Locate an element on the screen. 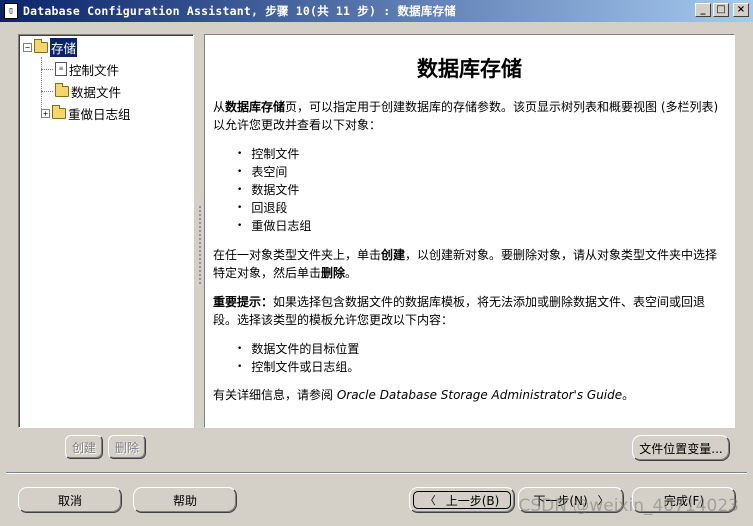 The image size is (753, 526). back-button-label: 上一步(B) is located at coordinates (472, 500).